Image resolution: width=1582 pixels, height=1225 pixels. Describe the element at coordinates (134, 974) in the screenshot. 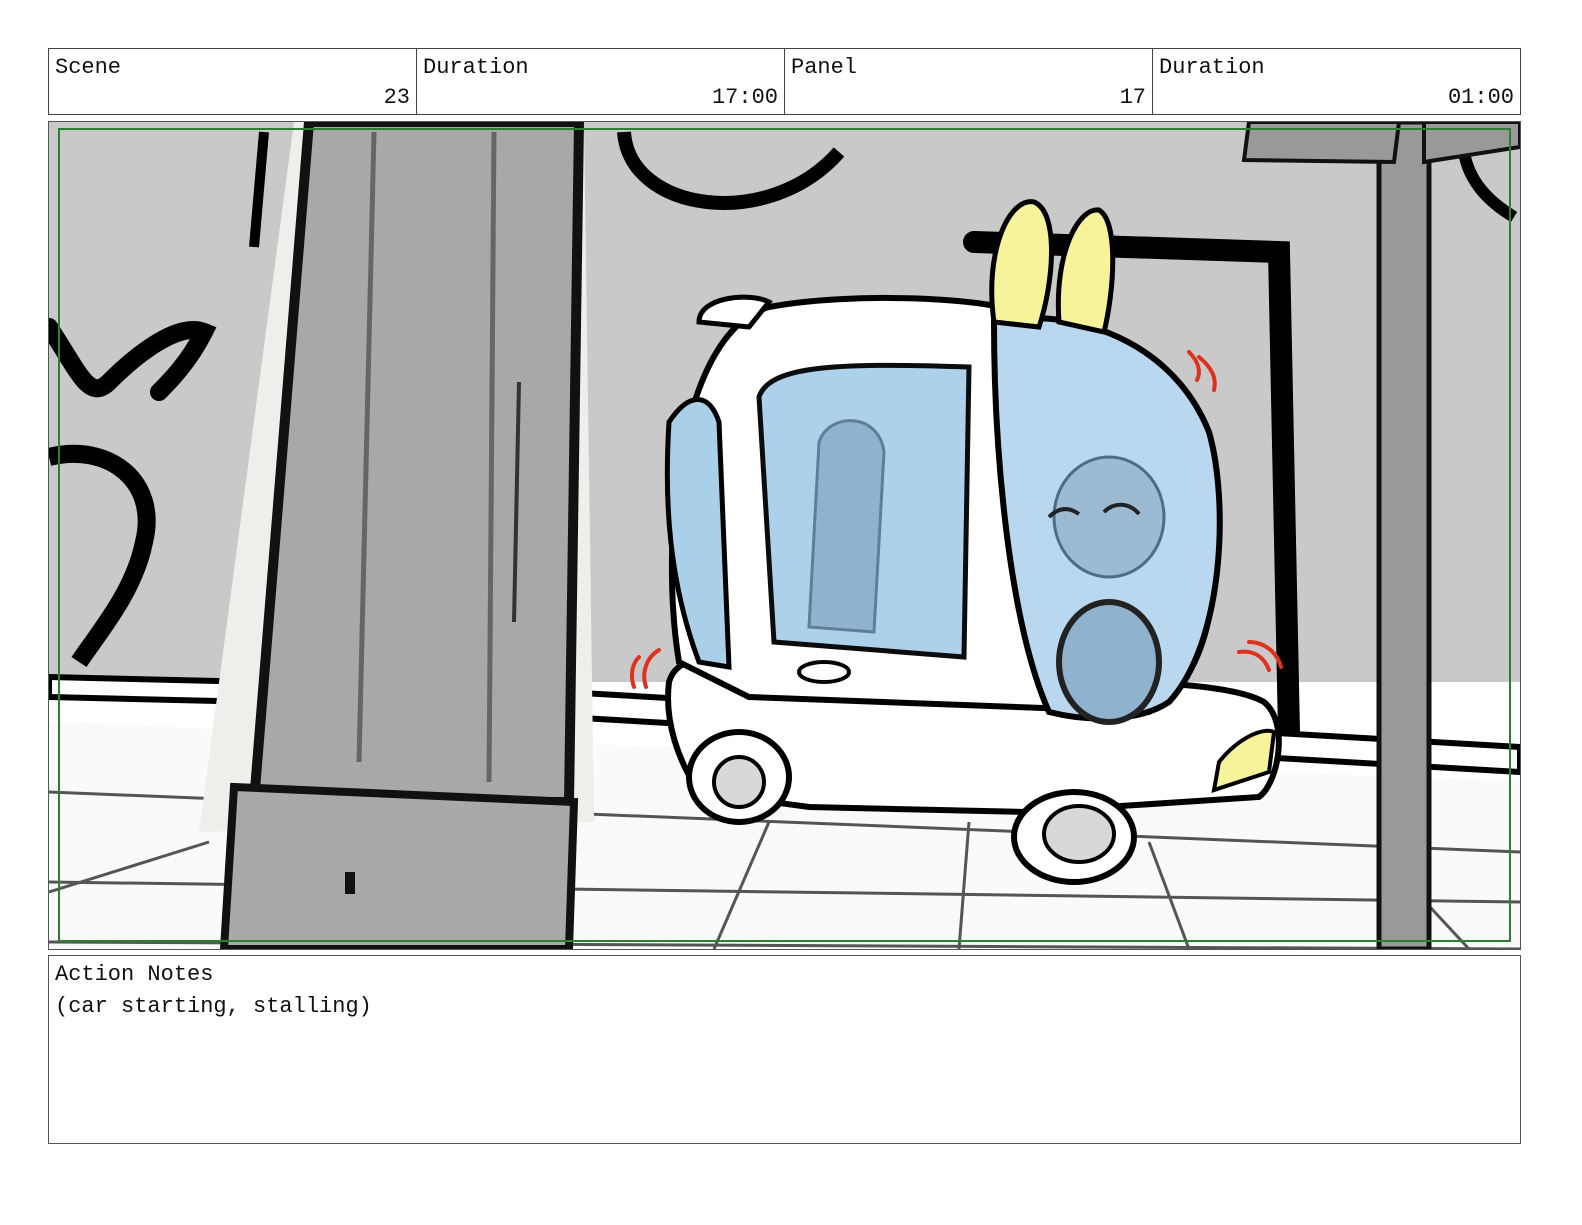

I see `action-notes-label: Action Notes` at that location.